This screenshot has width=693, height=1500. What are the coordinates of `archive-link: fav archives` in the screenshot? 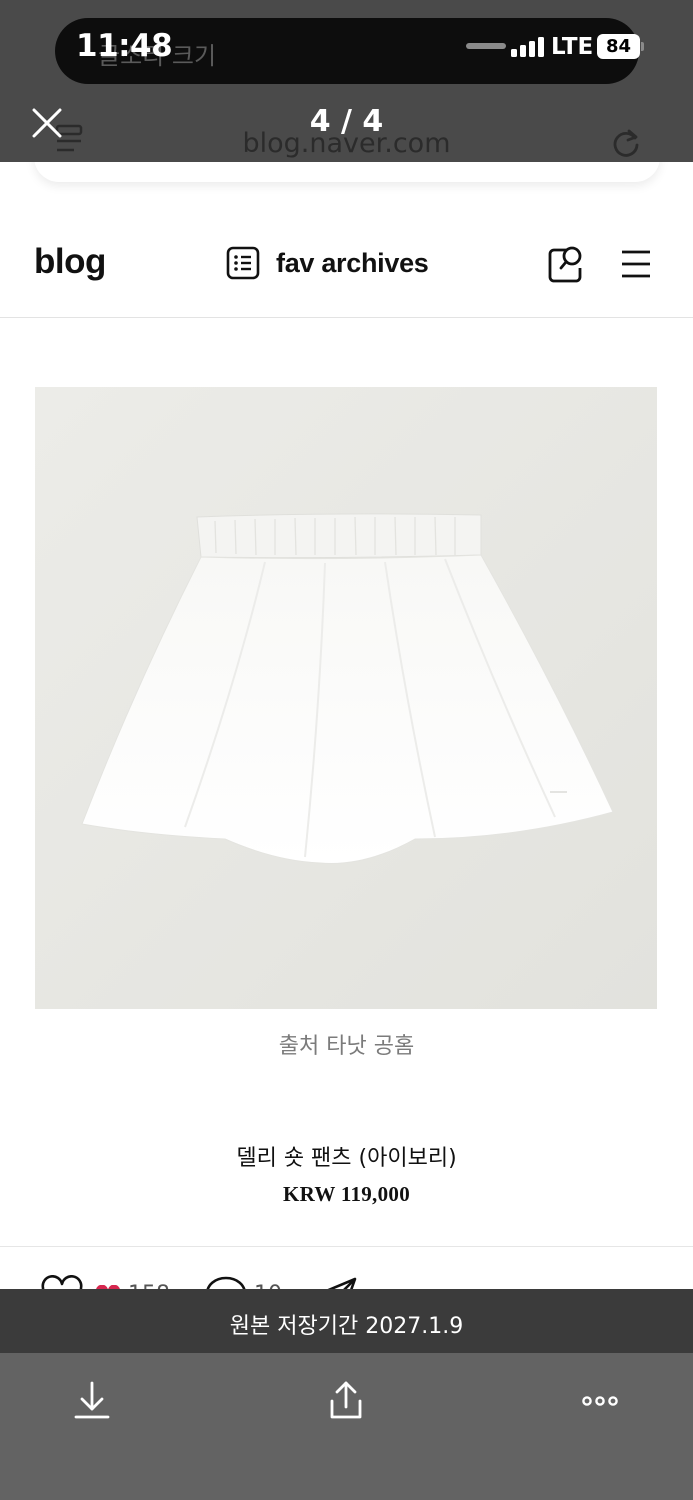 It's located at (327, 263).